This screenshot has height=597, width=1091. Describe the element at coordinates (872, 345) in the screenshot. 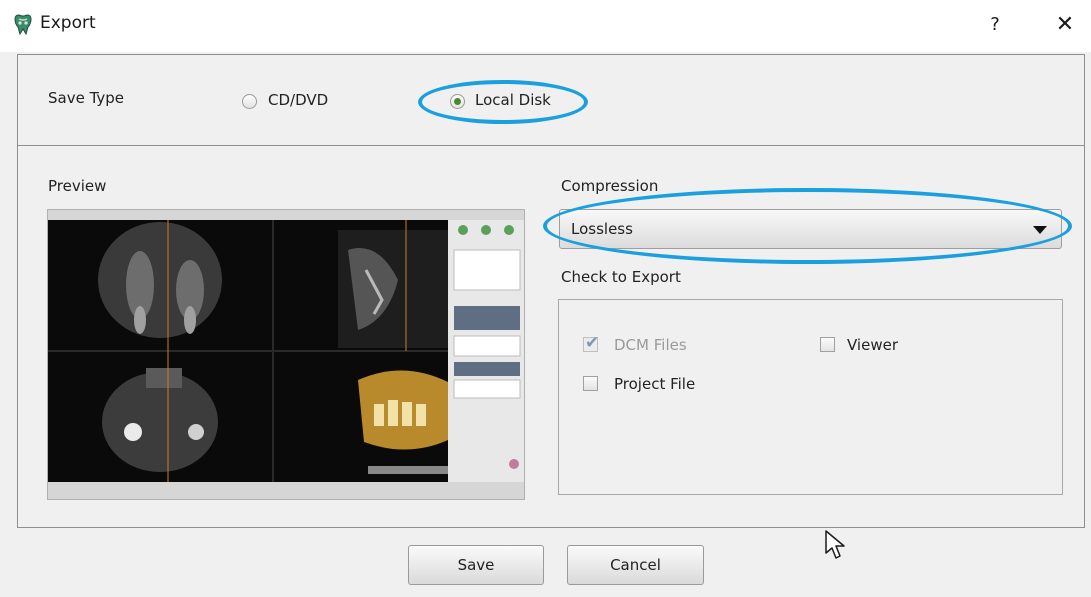

I see `viewer-label: Viewer` at that location.